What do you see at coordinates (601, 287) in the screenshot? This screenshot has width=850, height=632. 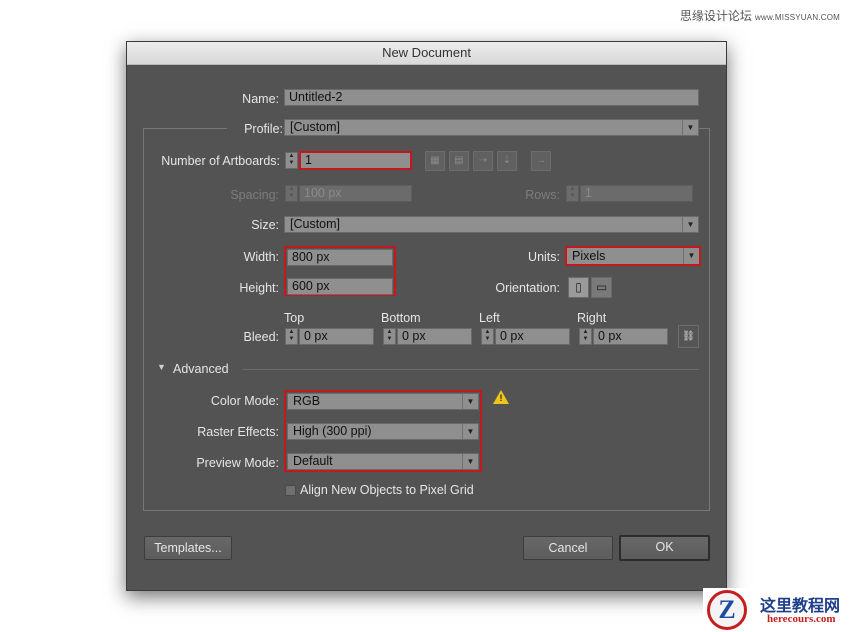 I see `landscape-orientation-icon: ▭` at bounding box center [601, 287].